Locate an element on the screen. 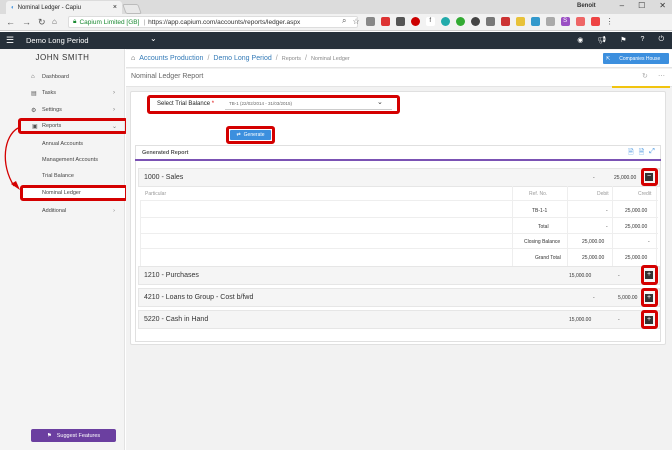 The width and height of the screenshot is (672, 450). tab-title: Nominal Ledger - Capiu is located at coordinates (49, 7).